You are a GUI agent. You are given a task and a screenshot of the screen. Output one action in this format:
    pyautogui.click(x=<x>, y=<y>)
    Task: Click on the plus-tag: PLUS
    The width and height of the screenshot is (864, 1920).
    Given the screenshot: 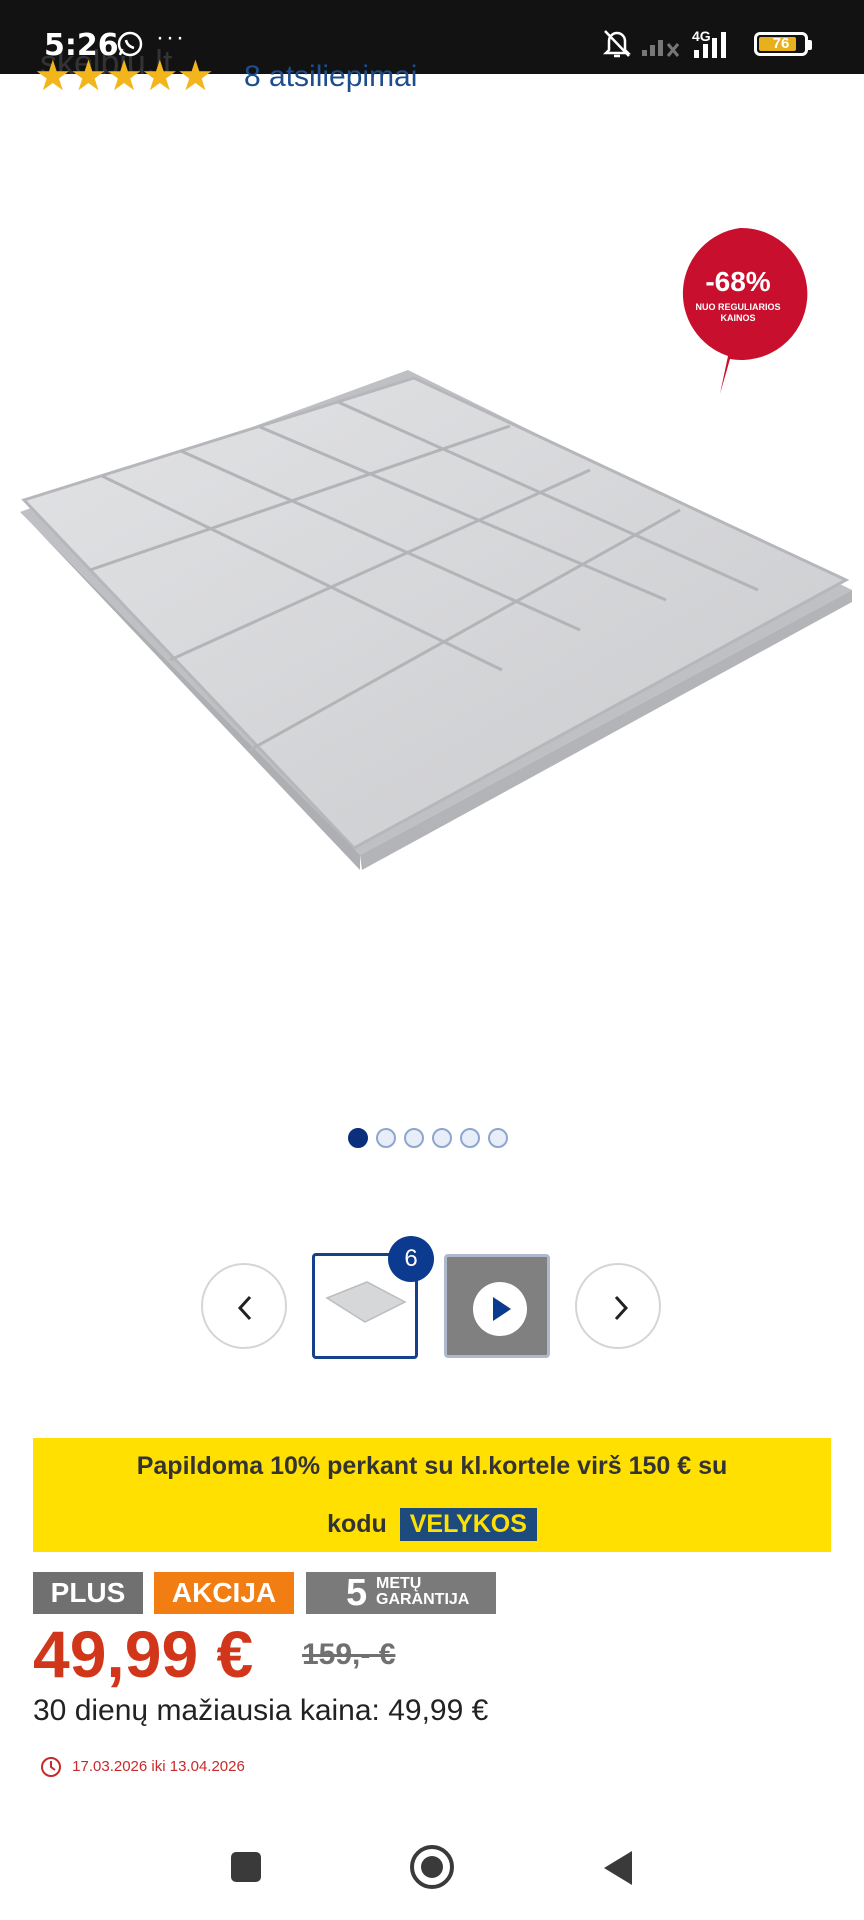 What is the action you would take?
    pyautogui.click(x=88, y=1593)
    